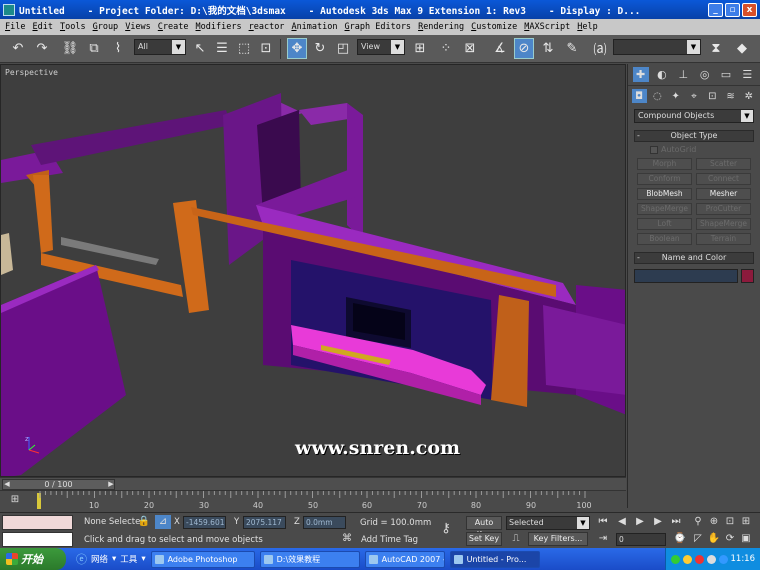  I want to click on next-frame-icon: ▶, so click(658, 522).